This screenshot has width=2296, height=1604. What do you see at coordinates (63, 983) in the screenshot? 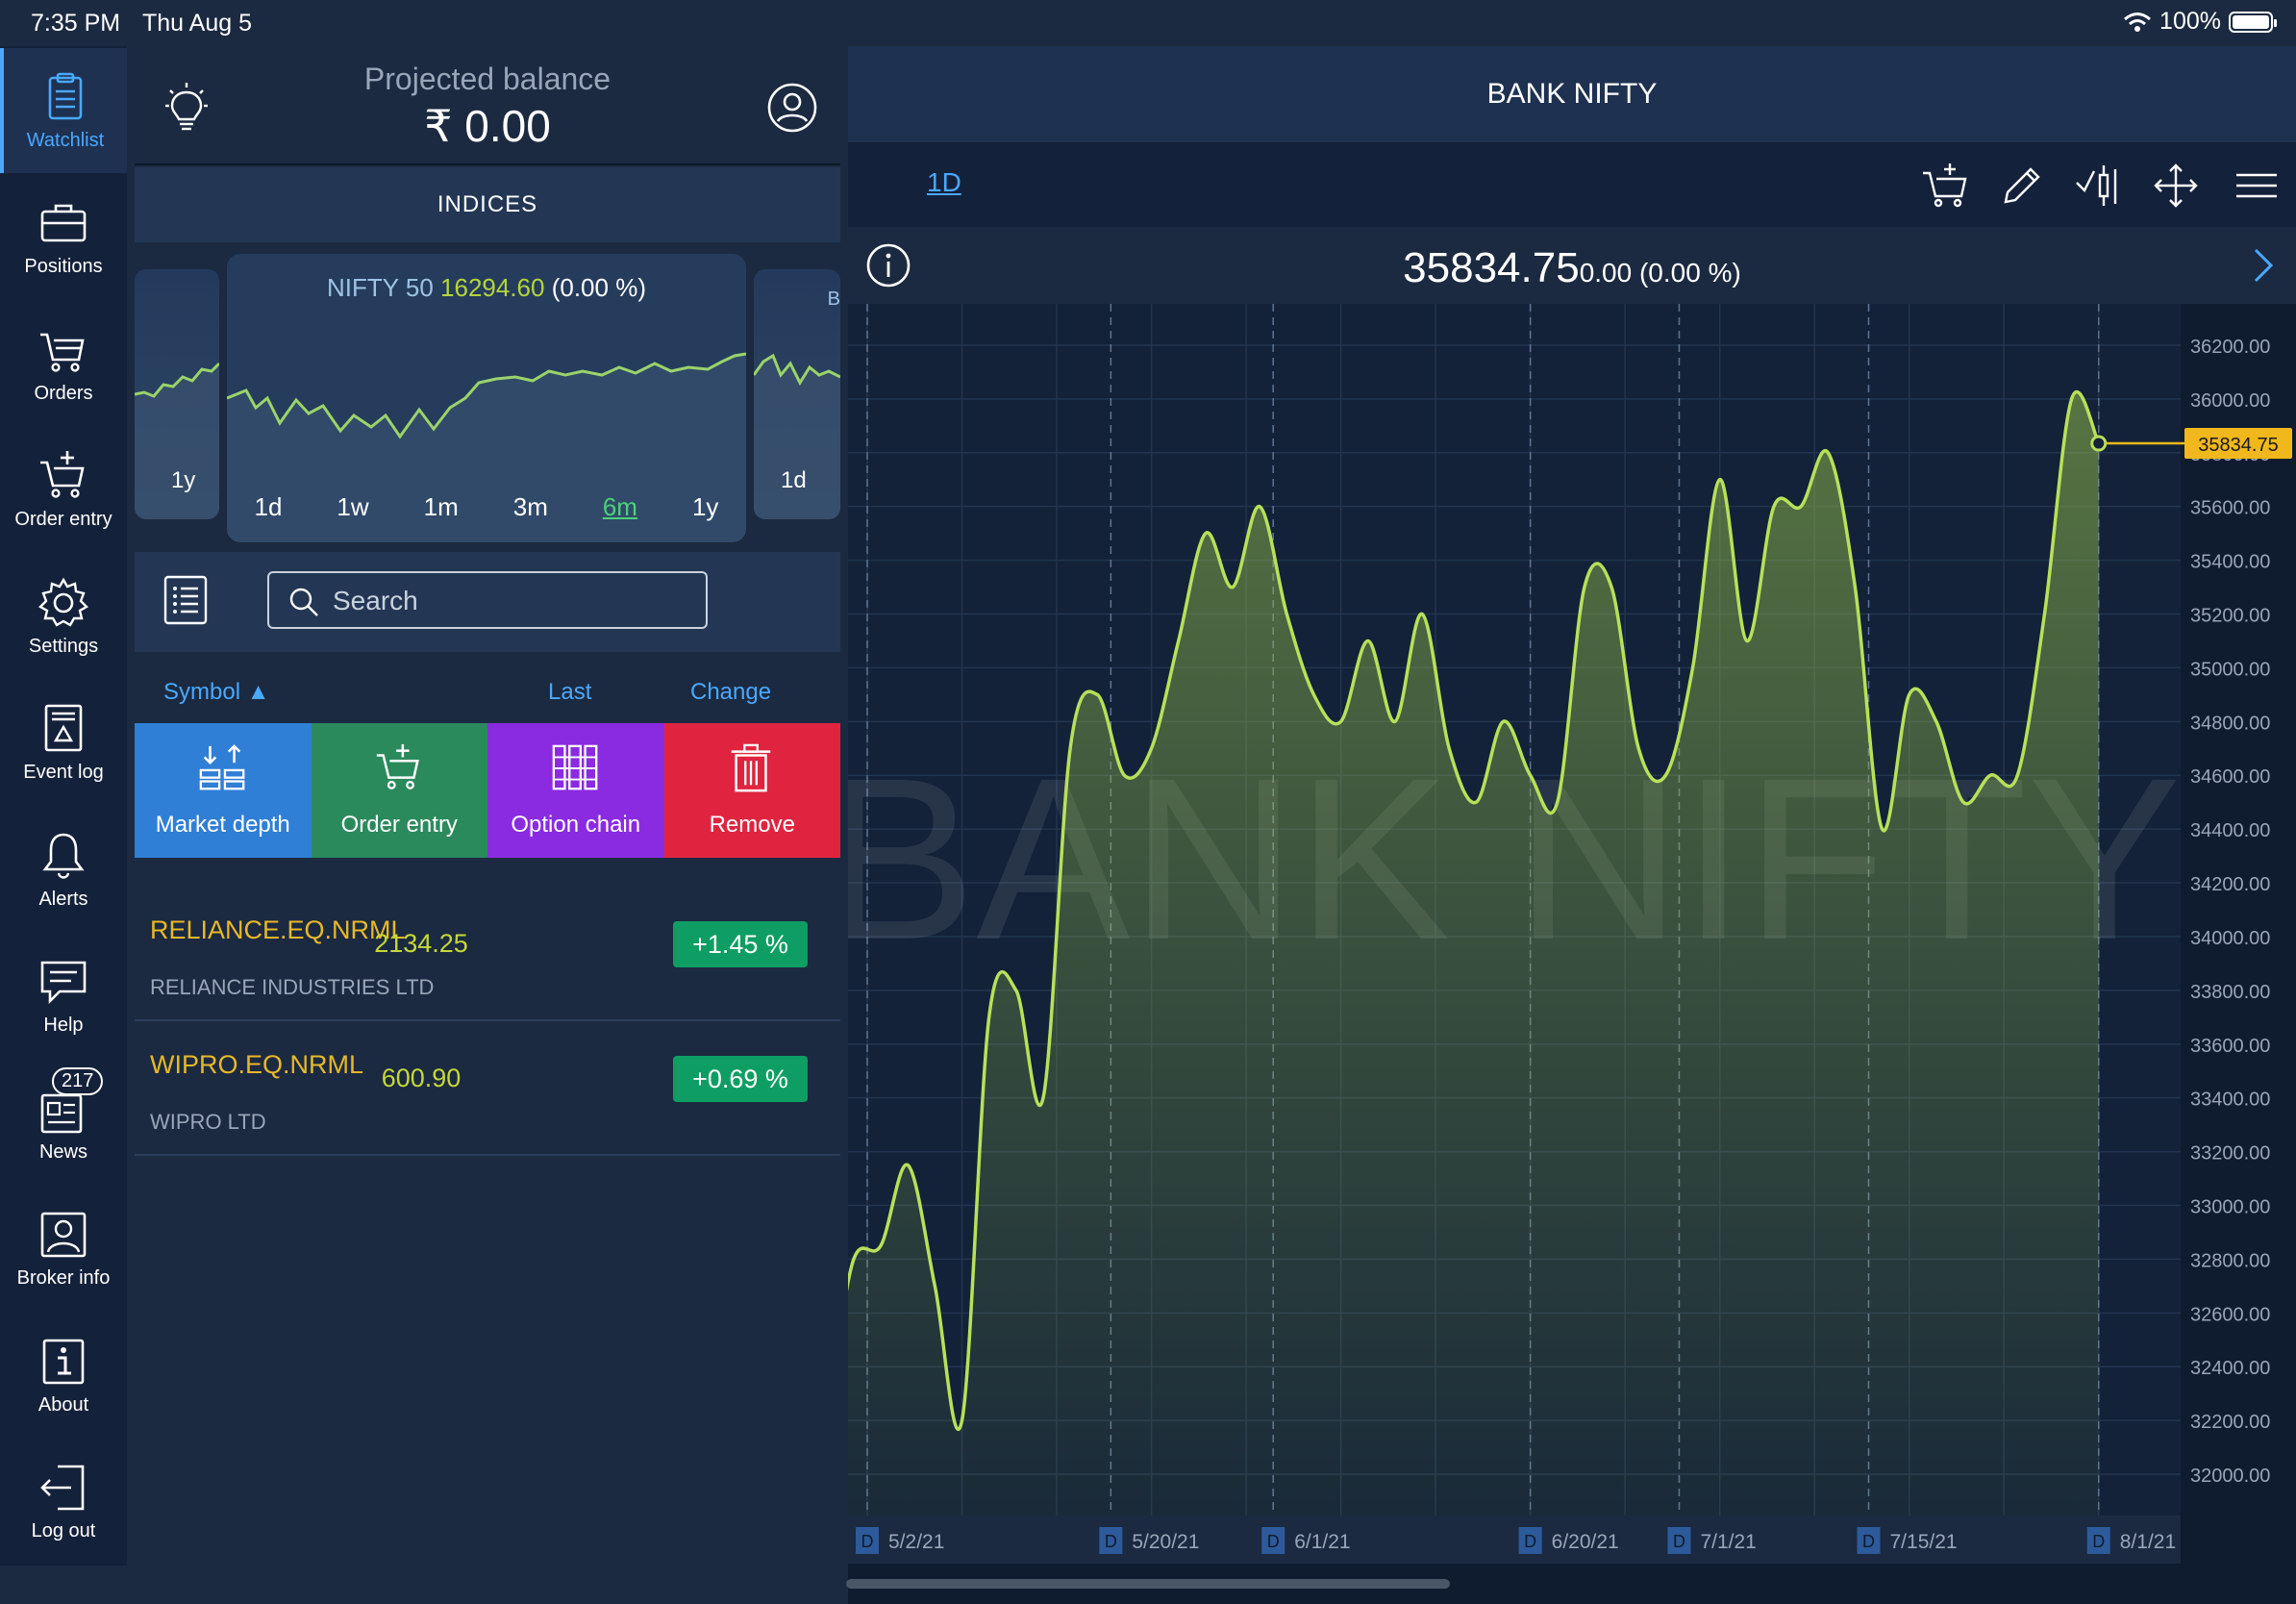
I see `help-chat-icon` at bounding box center [63, 983].